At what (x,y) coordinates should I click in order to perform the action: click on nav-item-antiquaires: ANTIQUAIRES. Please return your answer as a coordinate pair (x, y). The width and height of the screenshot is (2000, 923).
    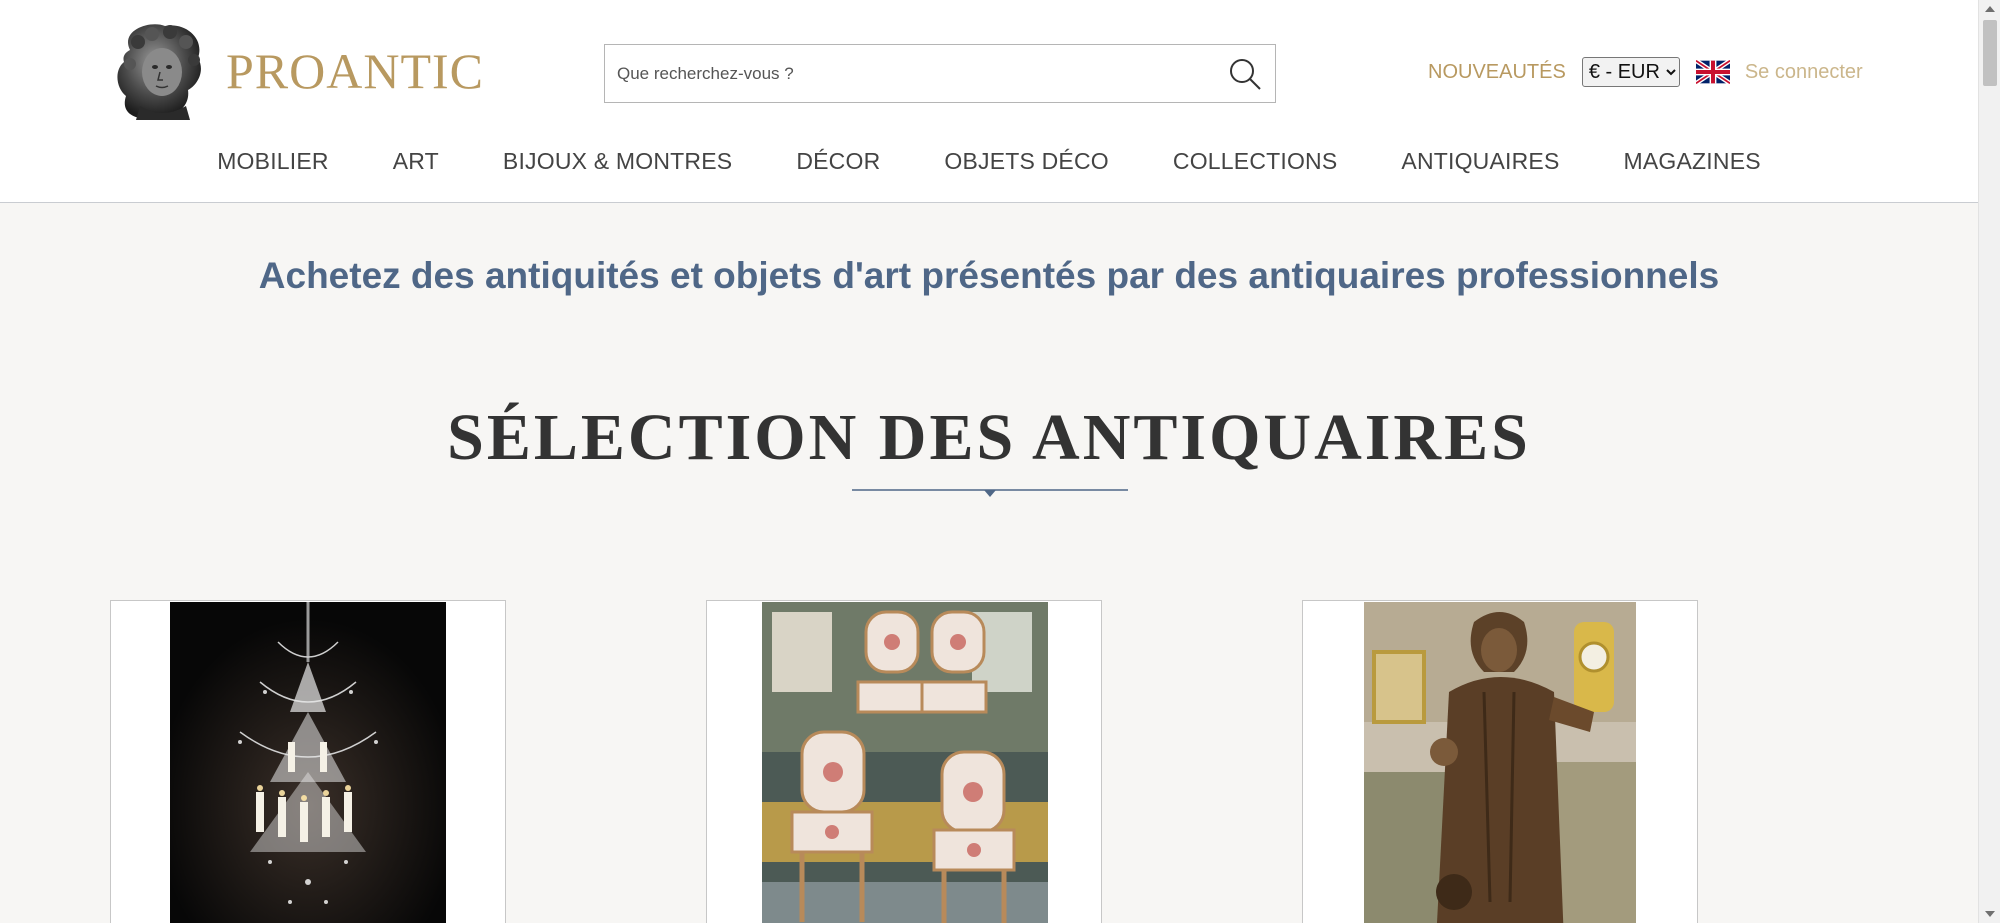
    Looking at the image, I should click on (1480, 161).